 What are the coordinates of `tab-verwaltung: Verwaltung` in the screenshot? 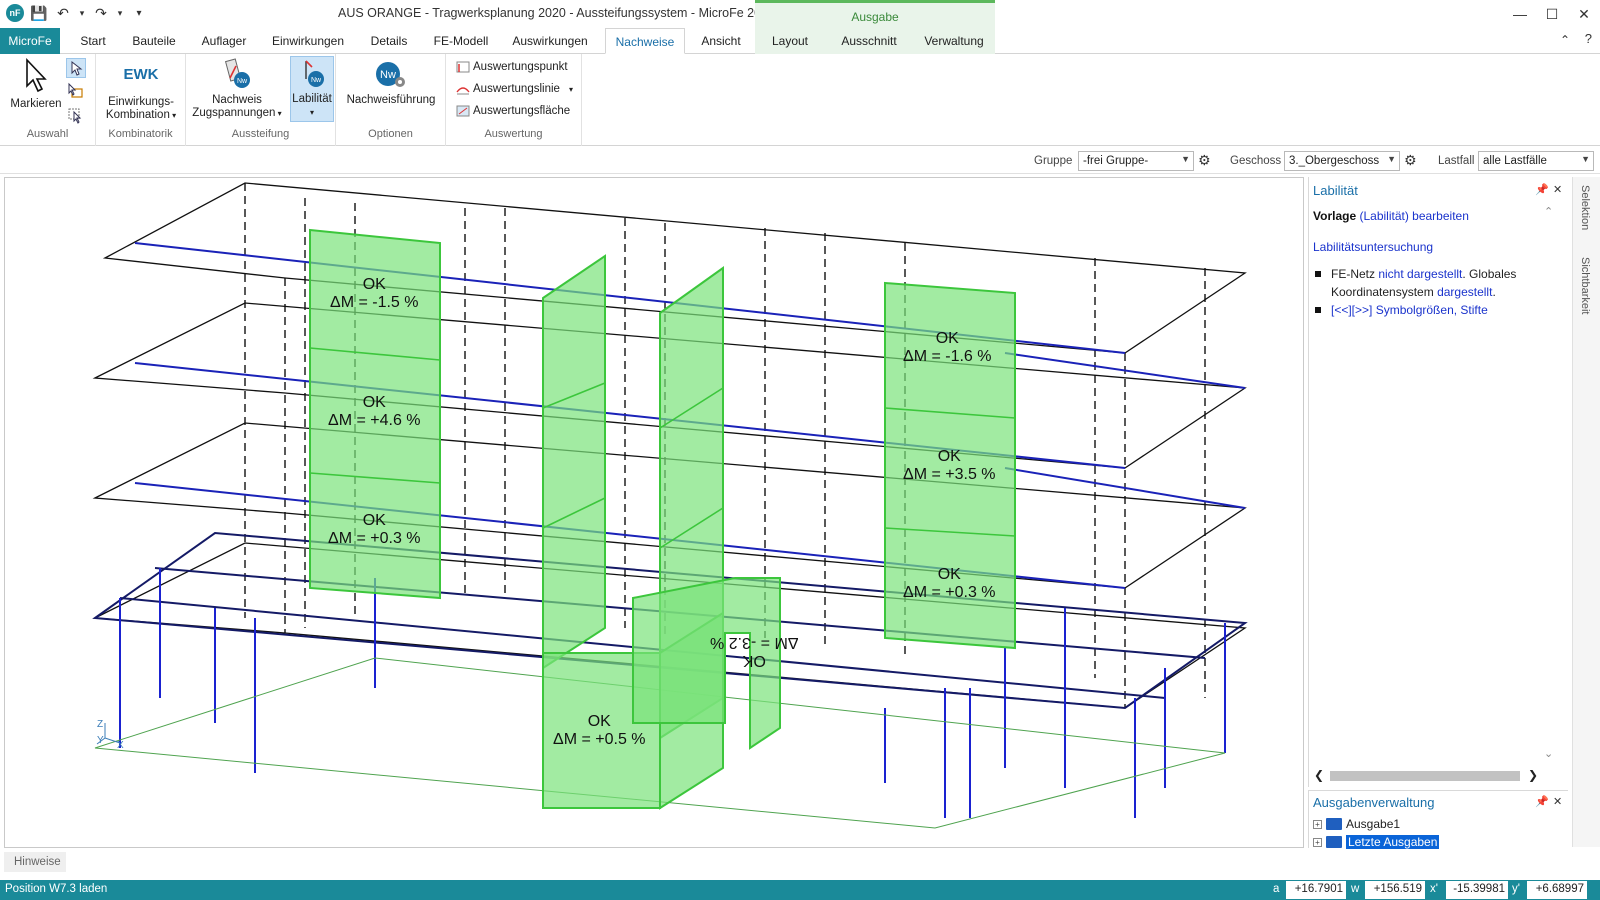 It's located at (954, 41).